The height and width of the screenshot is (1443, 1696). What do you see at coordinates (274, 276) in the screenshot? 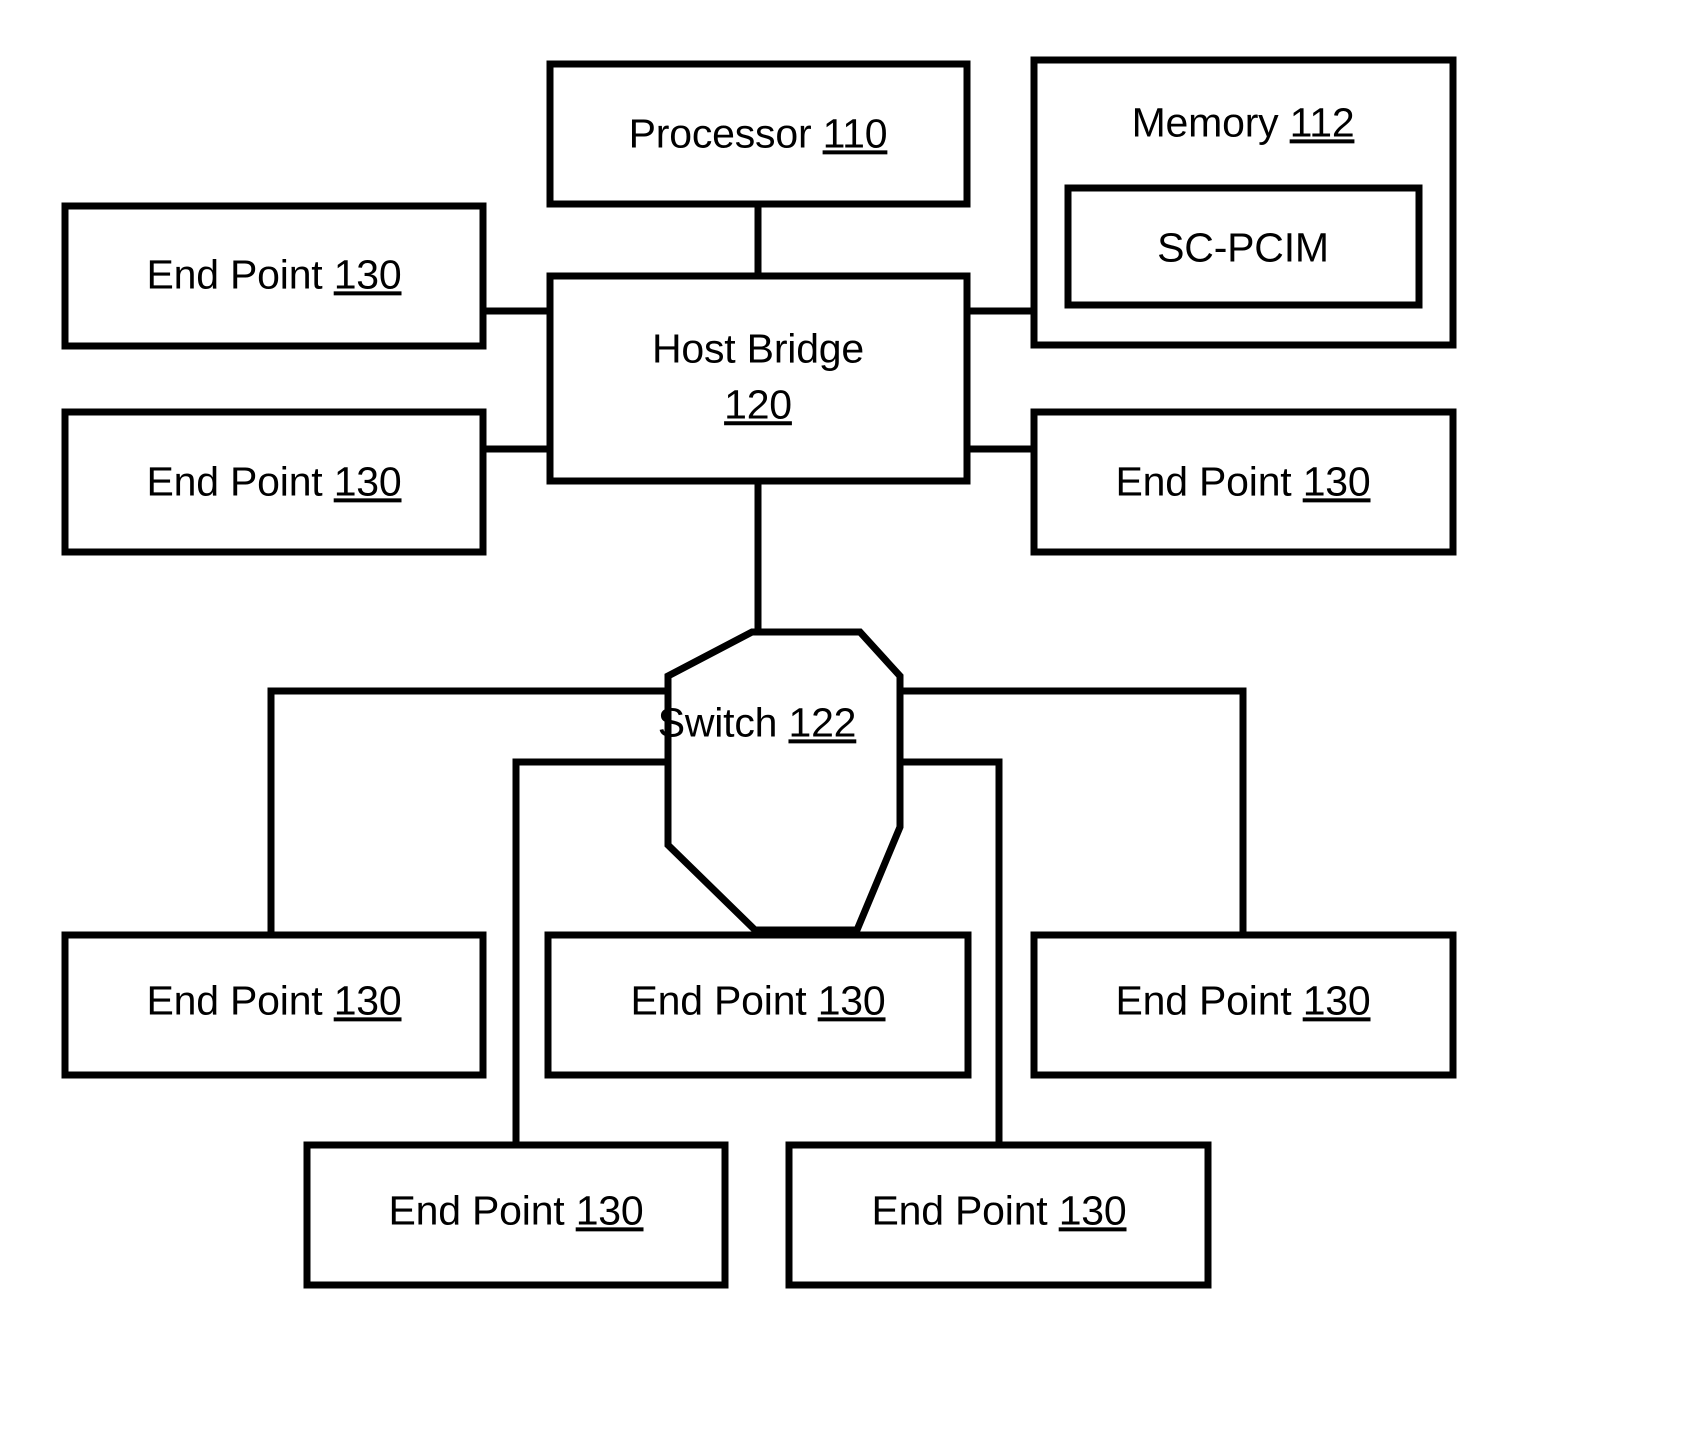
I see `end-point-block-left-top` at bounding box center [274, 276].